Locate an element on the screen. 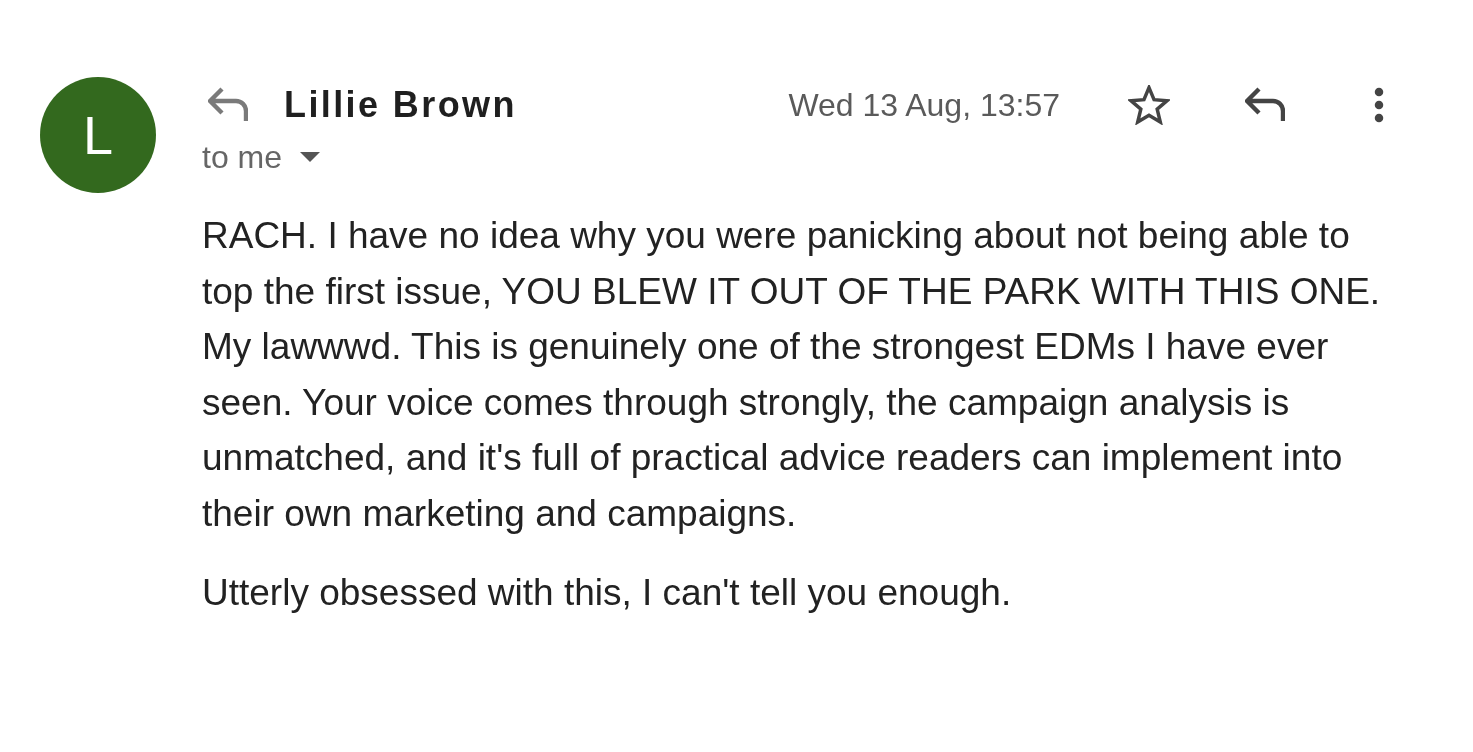 The height and width of the screenshot is (752, 1473). recipient-label: to me is located at coordinates (242, 157).